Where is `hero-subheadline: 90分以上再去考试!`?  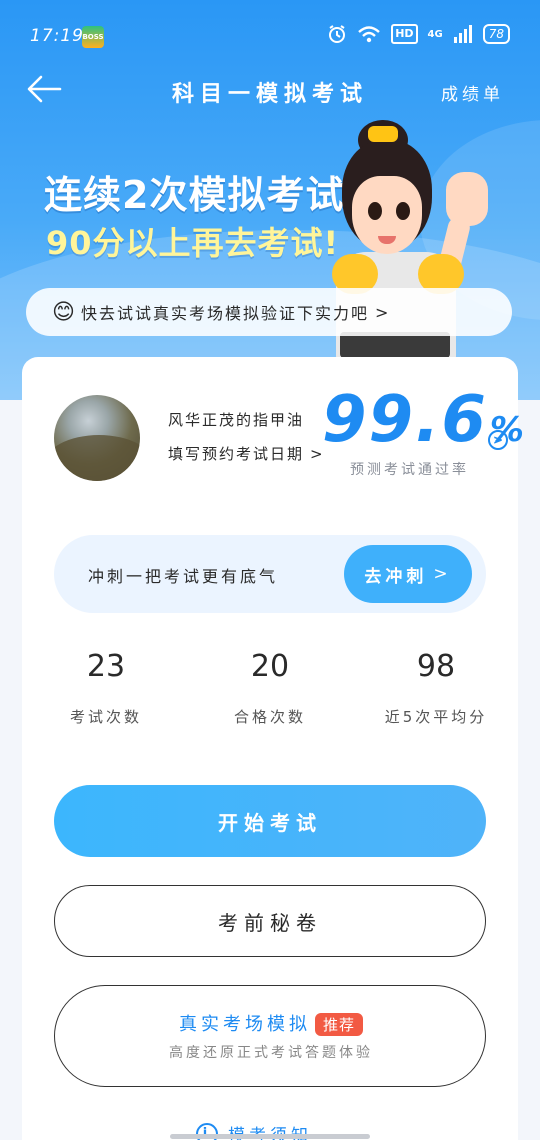 hero-subheadline: 90分以上再去考试! is located at coordinates (193, 243).